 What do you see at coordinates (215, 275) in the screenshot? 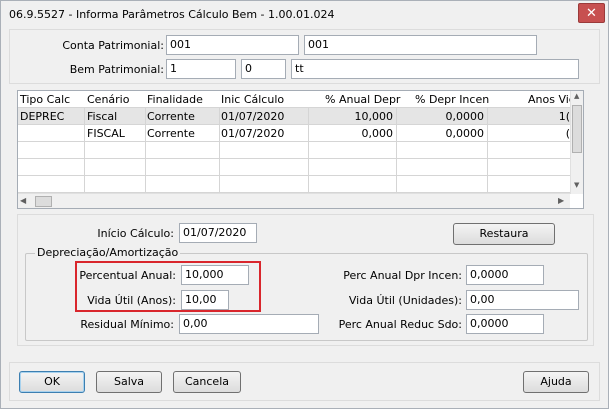
I see `percentual-anual-field: 10,000` at bounding box center [215, 275].